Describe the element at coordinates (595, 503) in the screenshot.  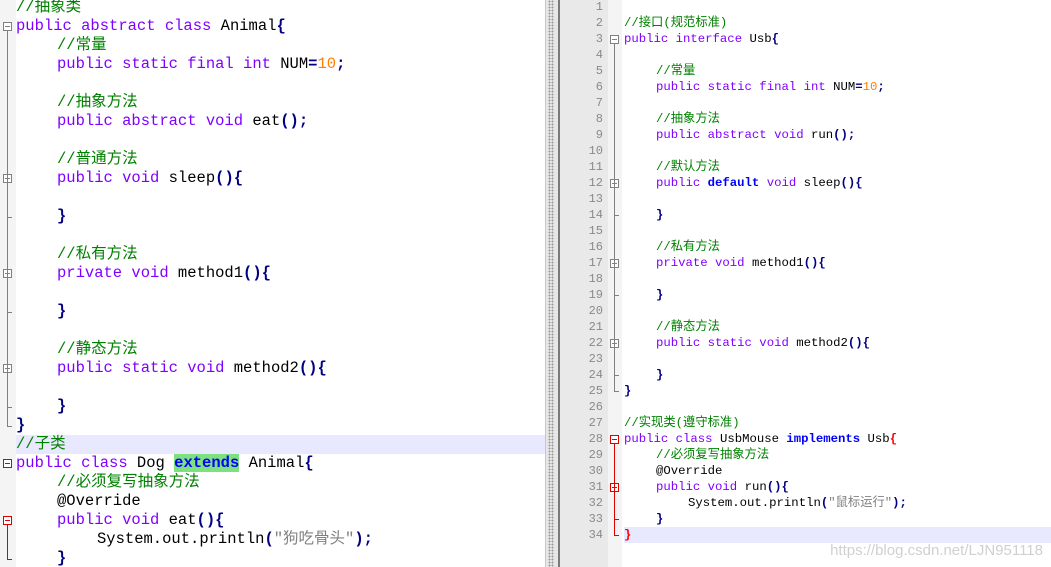
I see `line-number: 32` at that location.